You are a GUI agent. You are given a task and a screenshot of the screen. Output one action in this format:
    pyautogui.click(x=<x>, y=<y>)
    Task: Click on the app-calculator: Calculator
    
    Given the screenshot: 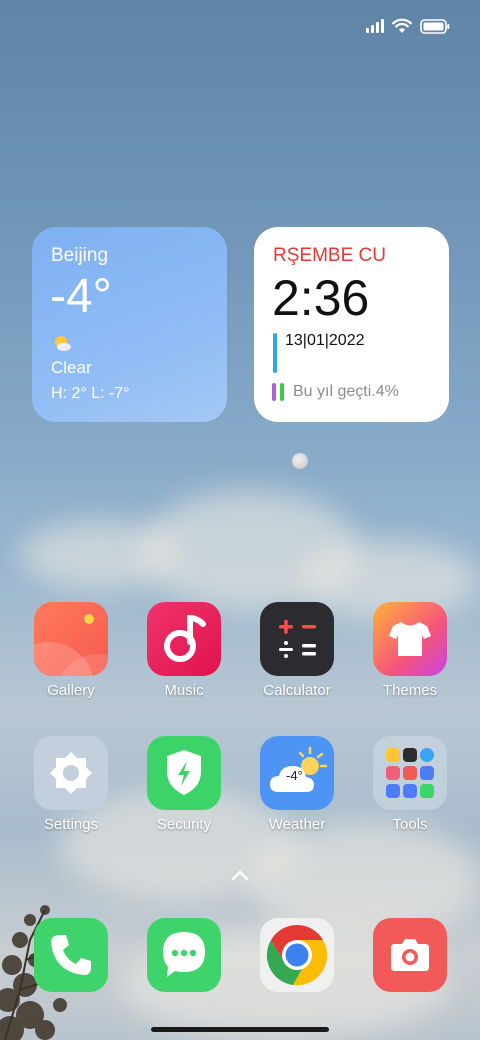 What is the action you would take?
    pyautogui.click(x=297, y=650)
    